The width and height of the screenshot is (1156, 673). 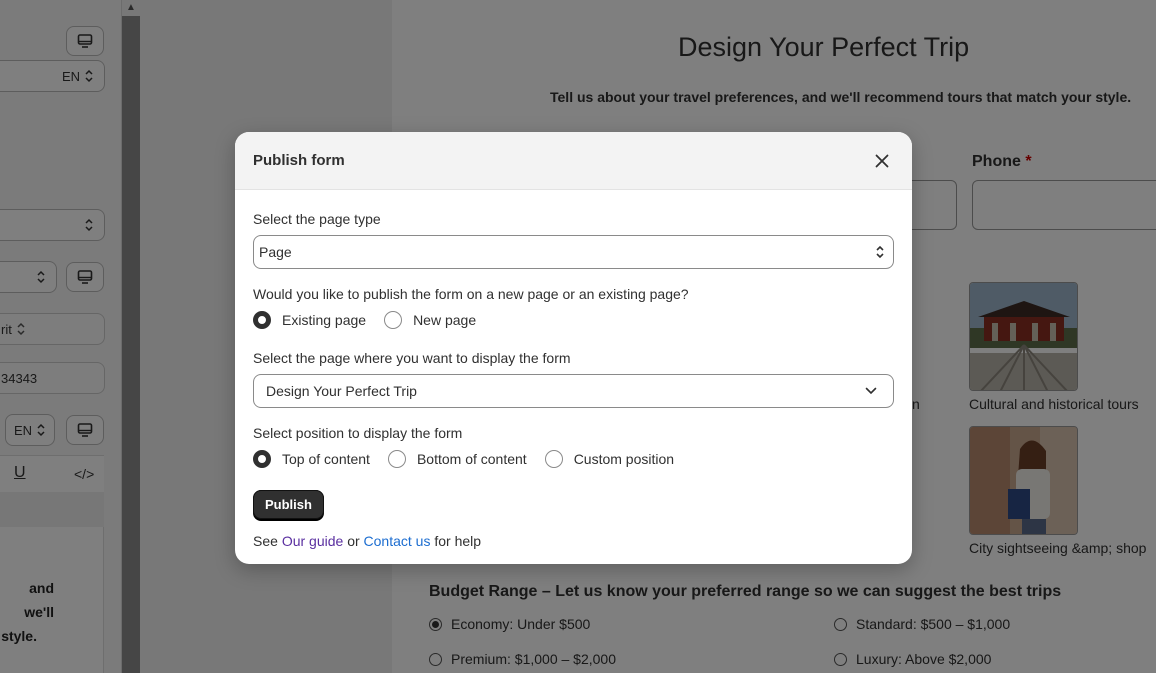 I want to click on page-type-value: Page, so click(x=275, y=252).